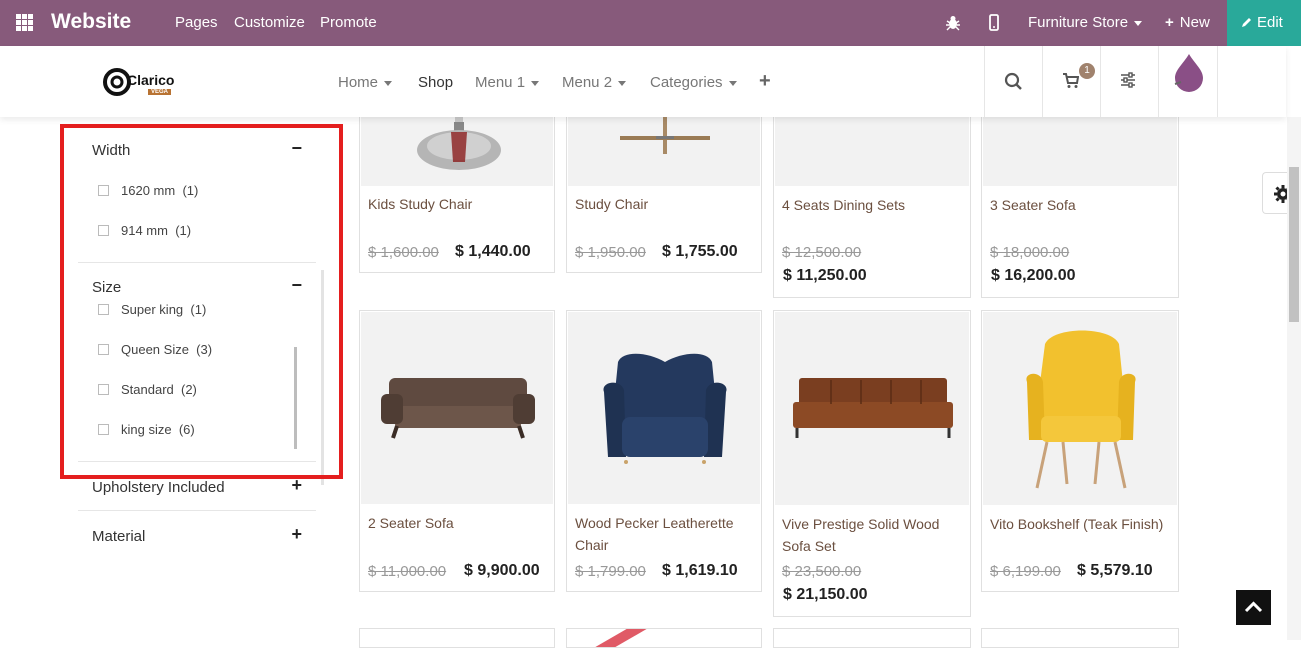 This screenshot has width=1301, height=648. I want to click on search-icon, so click(1013, 81).